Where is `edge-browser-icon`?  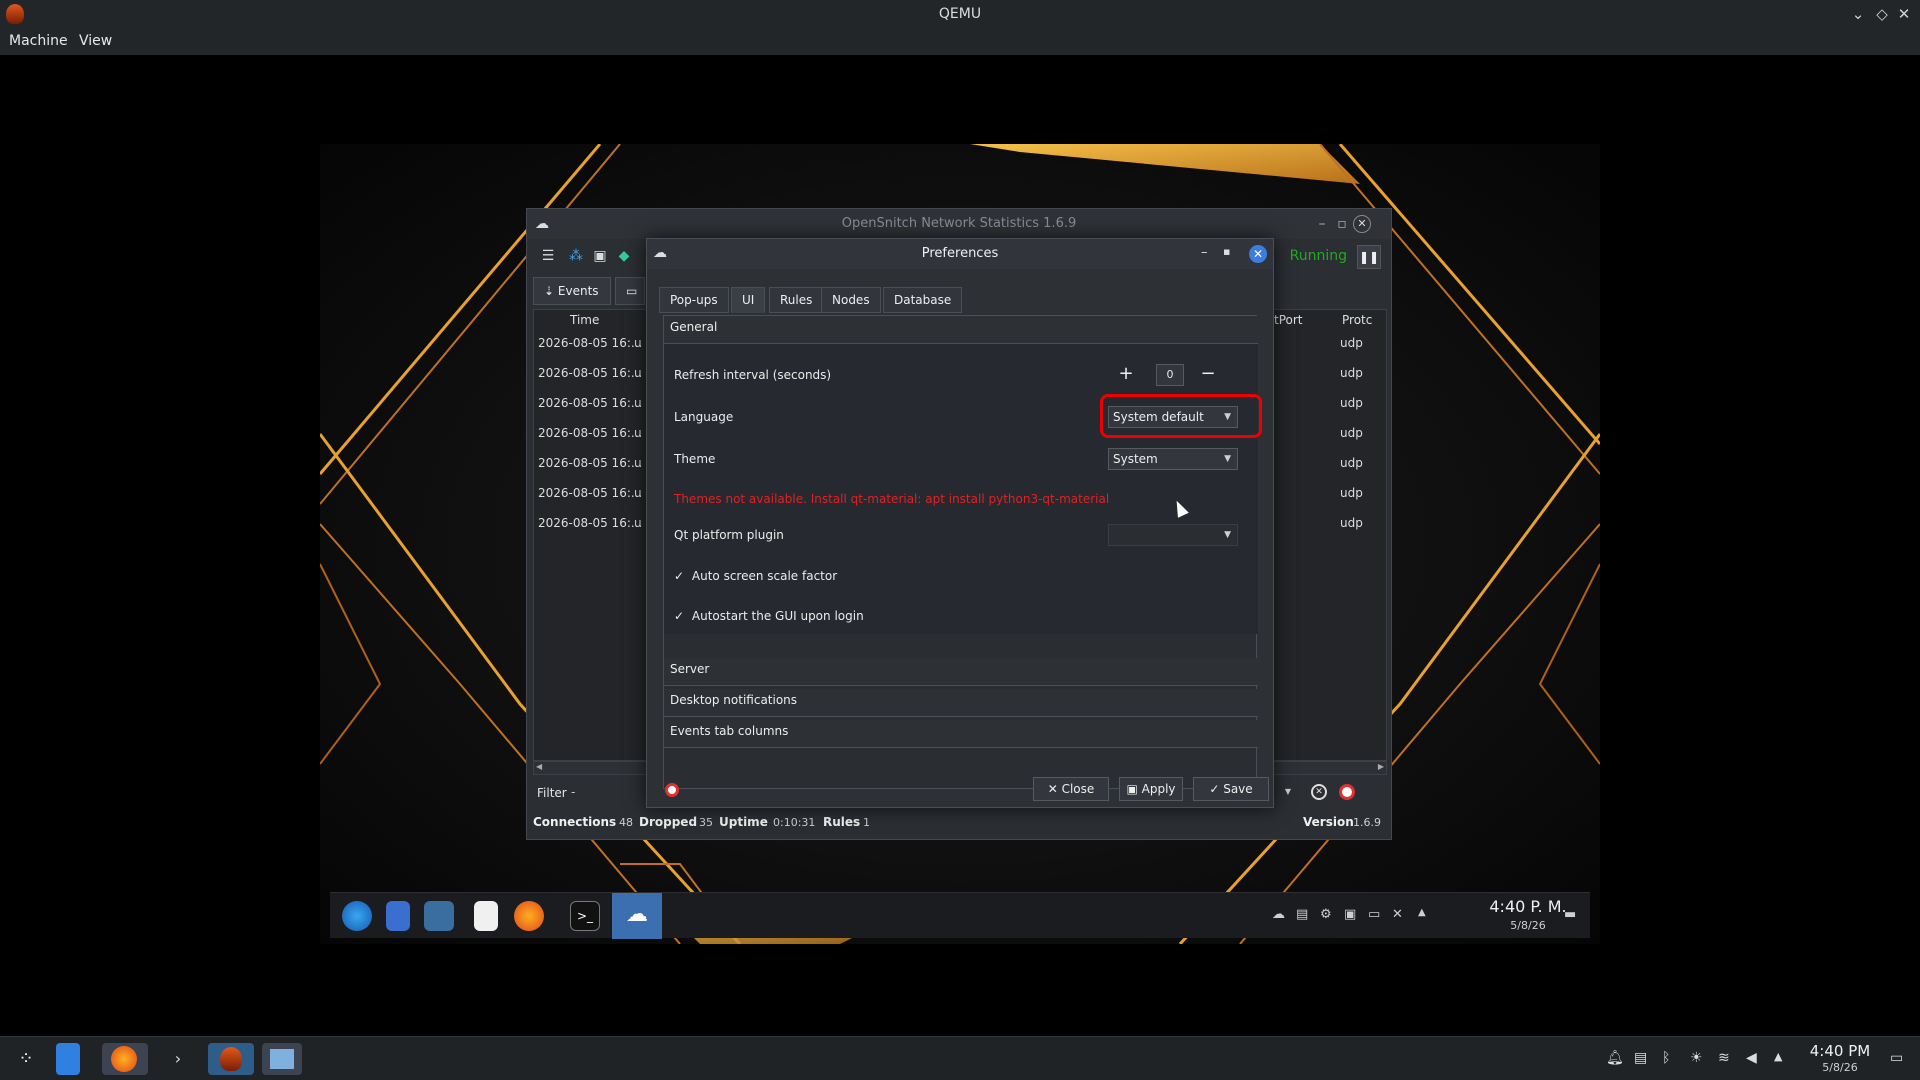 edge-browser-icon is located at coordinates (357, 916).